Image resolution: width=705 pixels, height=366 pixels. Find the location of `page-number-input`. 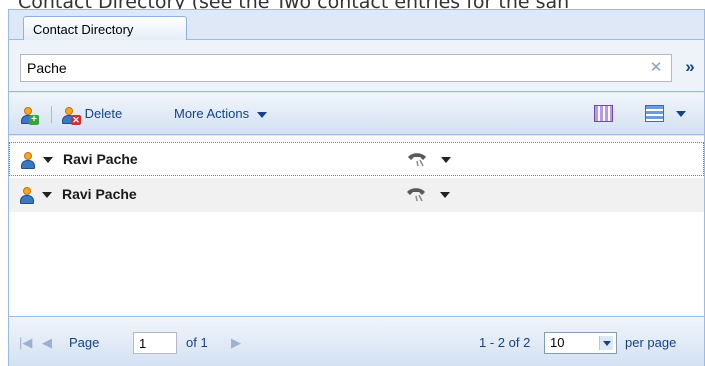

page-number-input is located at coordinates (155, 343).